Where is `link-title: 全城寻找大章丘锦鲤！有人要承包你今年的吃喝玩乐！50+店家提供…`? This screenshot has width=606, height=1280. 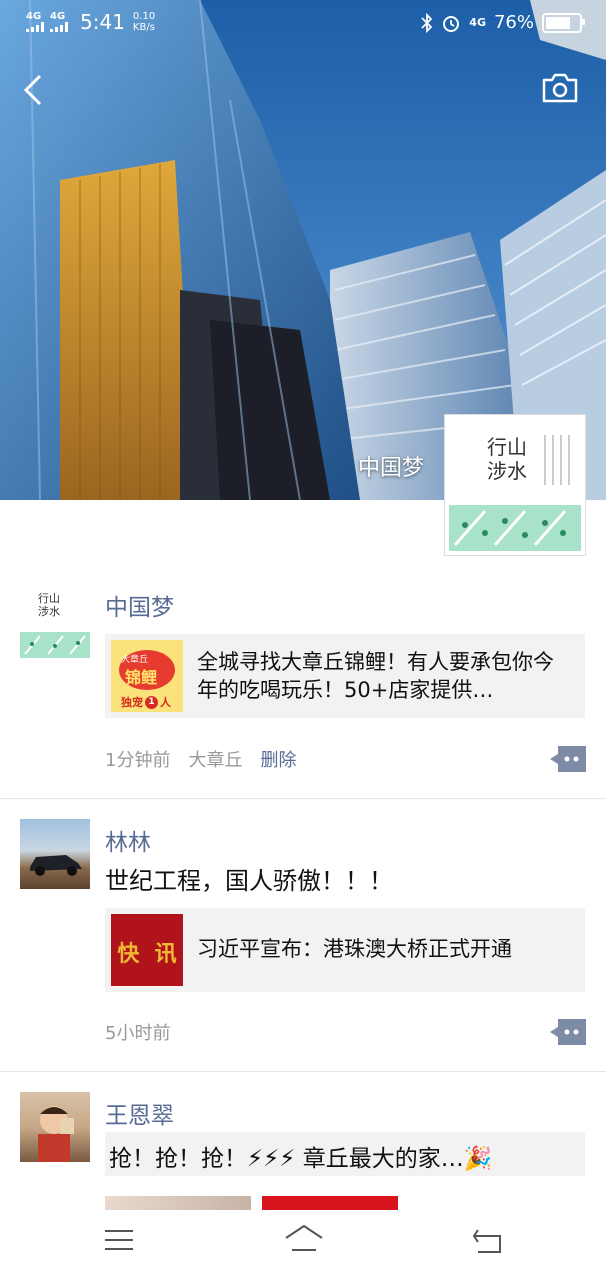 link-title: 全城寻找大章丘锦鲤！有人要承包你今年的吃喝玩乐！50+店家提供… is located at coordinates (375, 676).